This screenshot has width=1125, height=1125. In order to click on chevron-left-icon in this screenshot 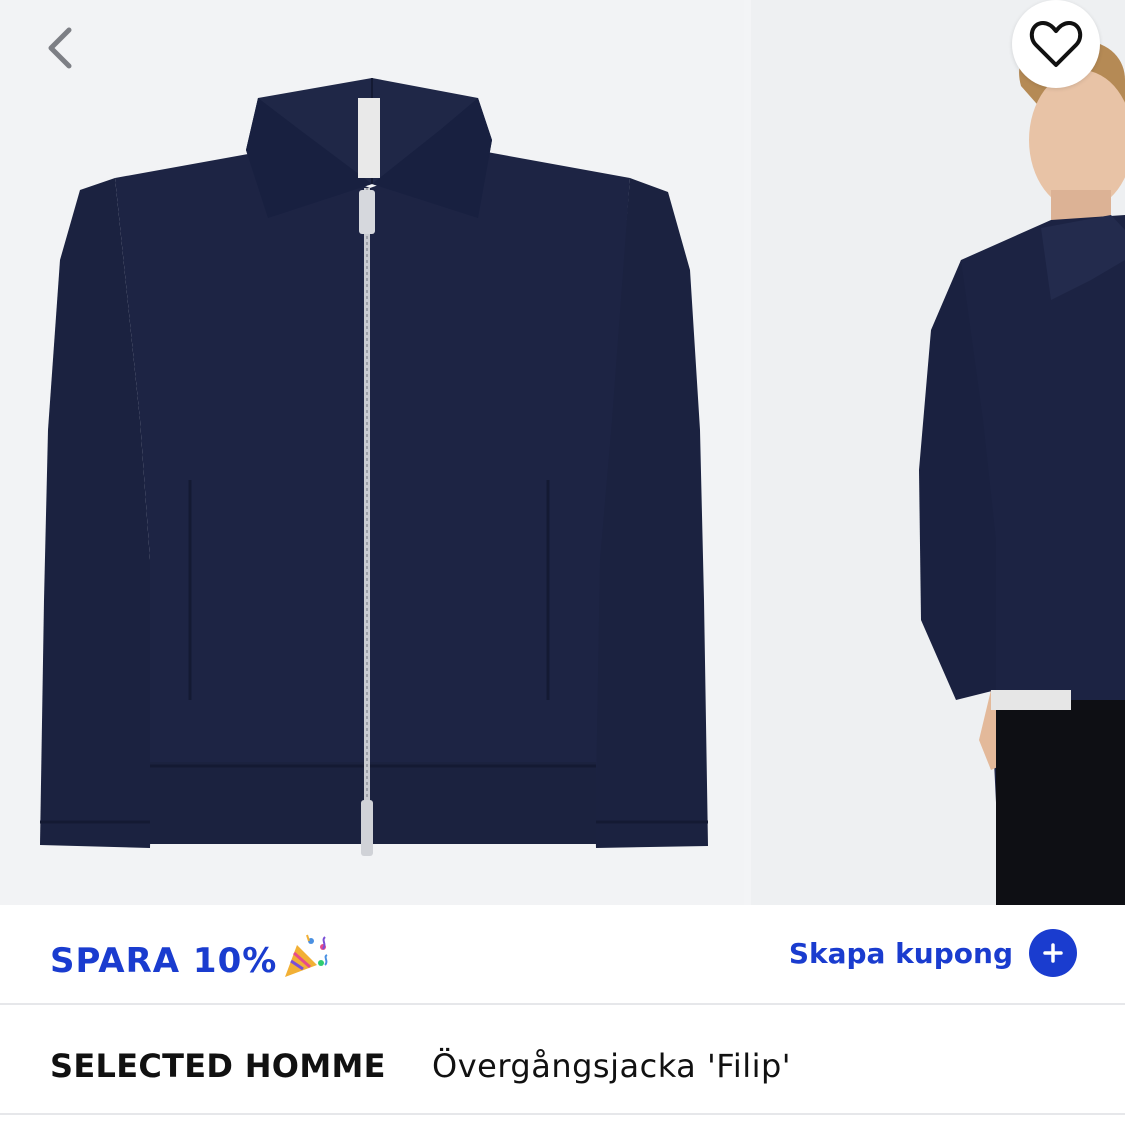, I will do `click(60, 48)`.